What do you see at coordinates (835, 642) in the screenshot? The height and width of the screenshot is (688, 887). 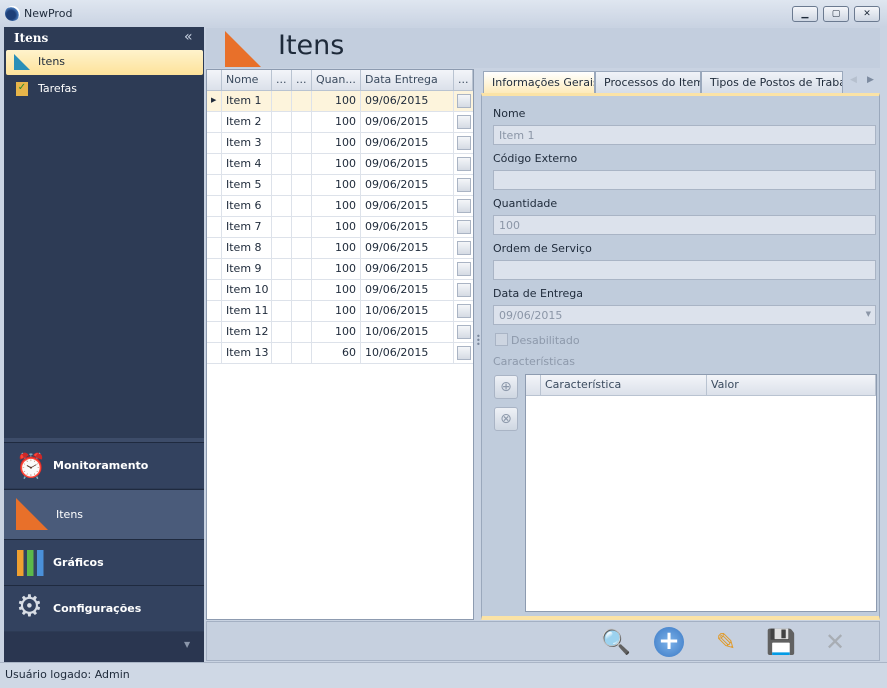 I see `cancel-button: ✕` at bounding box center [835, 642].